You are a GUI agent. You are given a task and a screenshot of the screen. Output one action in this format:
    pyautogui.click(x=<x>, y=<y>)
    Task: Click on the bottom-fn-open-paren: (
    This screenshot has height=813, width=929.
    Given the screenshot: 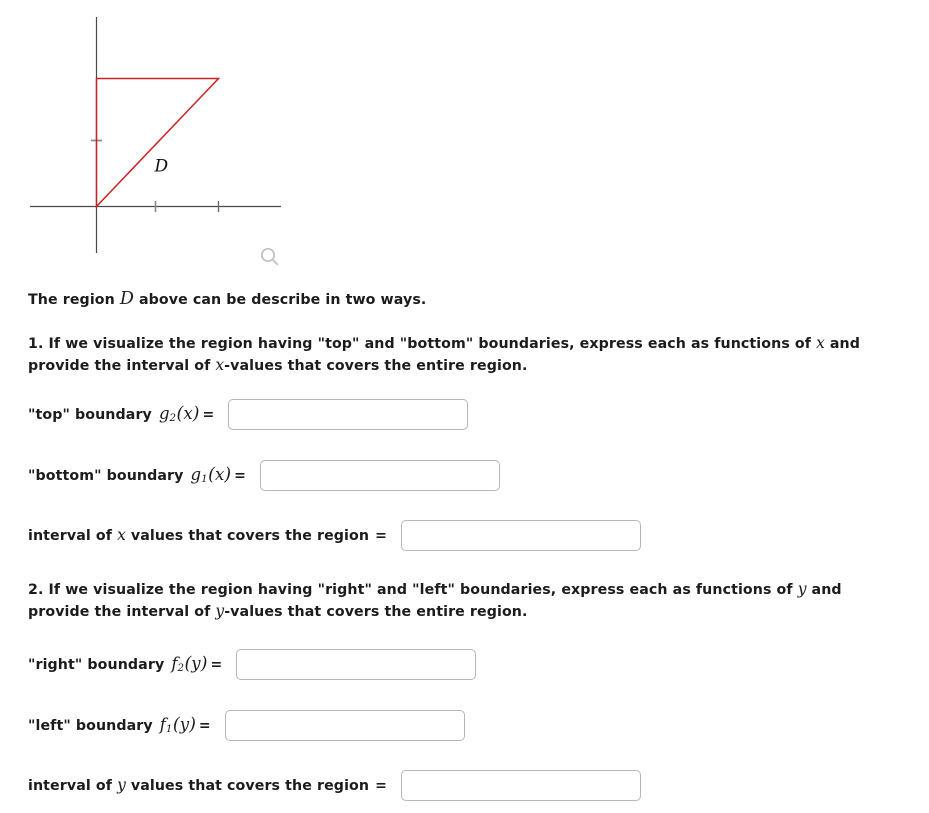 What is the action you would take?
    pyautogui.click(x=211, y=474)
    